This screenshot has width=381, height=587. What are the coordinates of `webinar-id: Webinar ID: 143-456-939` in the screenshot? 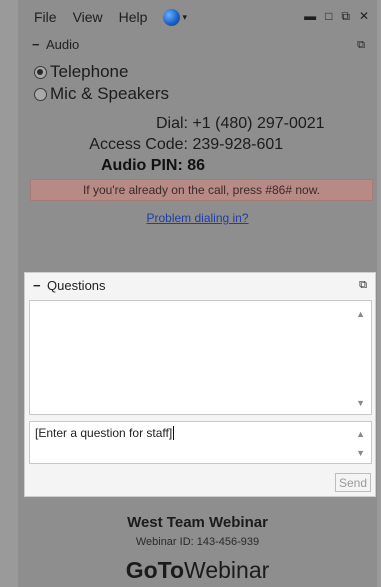 It's located at (197, 542).